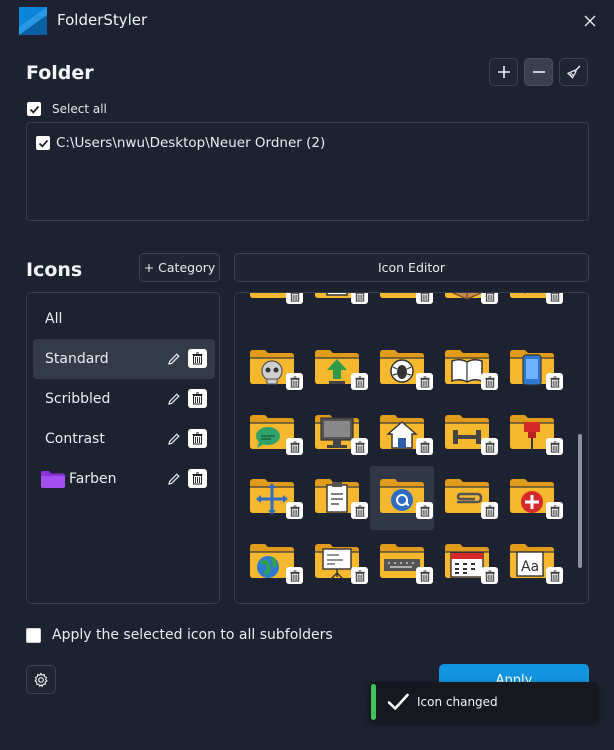  I want to click on floppy-folder-cell, so click(337, 304).